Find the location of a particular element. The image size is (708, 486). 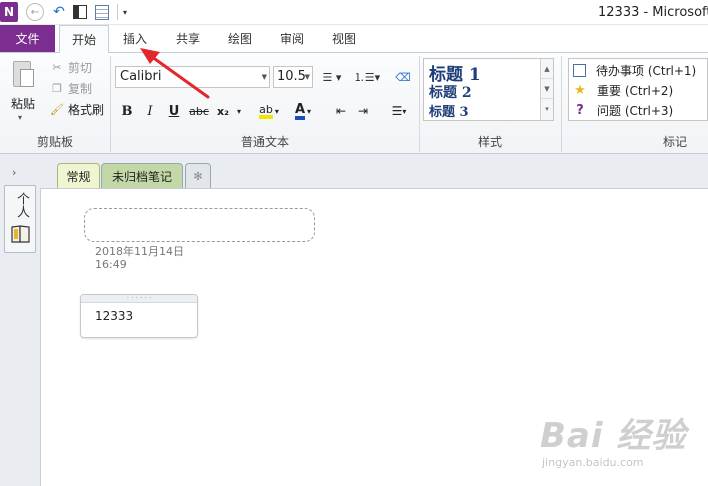

tag-todo: 待办事项 (Ctrl+1) is located at coordinates (634, 70).